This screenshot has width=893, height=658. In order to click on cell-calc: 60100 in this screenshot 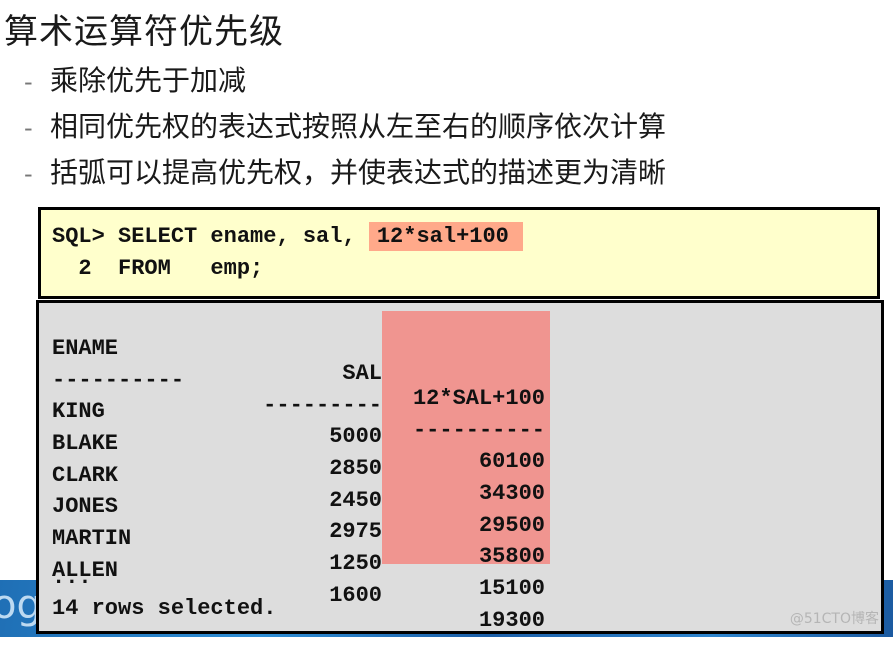, I will do `click(511, 461)`.